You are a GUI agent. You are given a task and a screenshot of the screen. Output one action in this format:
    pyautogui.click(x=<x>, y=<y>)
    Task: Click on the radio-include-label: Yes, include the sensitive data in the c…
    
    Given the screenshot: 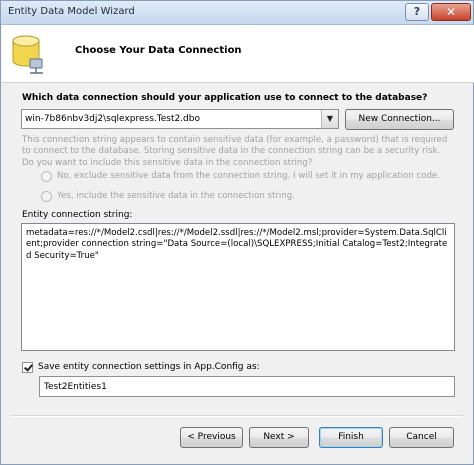 What is the action you would take?
    pyautogui.click(x=176, y=196)
    